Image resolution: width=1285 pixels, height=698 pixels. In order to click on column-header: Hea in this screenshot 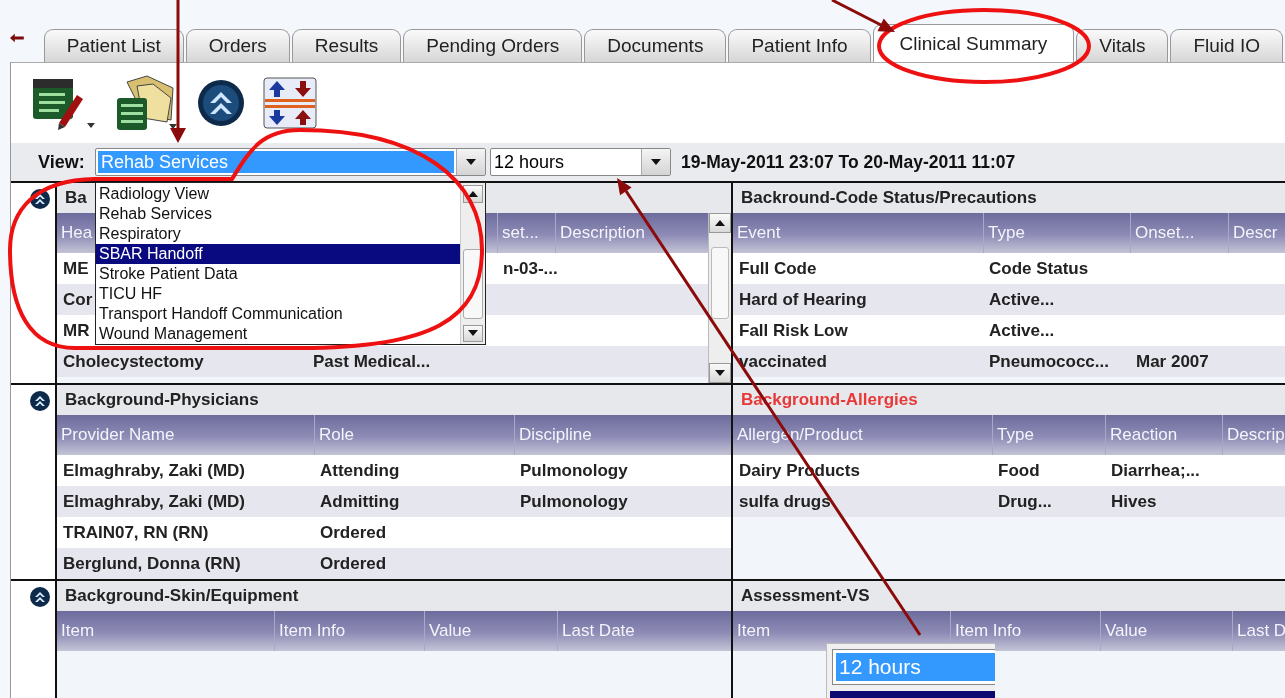, I will do `click(77, 233)`.